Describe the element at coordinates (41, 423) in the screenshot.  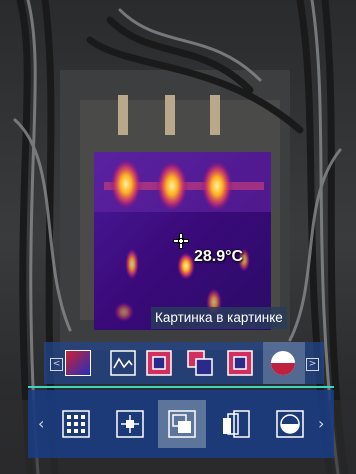
I see `mode-prev-arrow-icon: ‹` at that location.